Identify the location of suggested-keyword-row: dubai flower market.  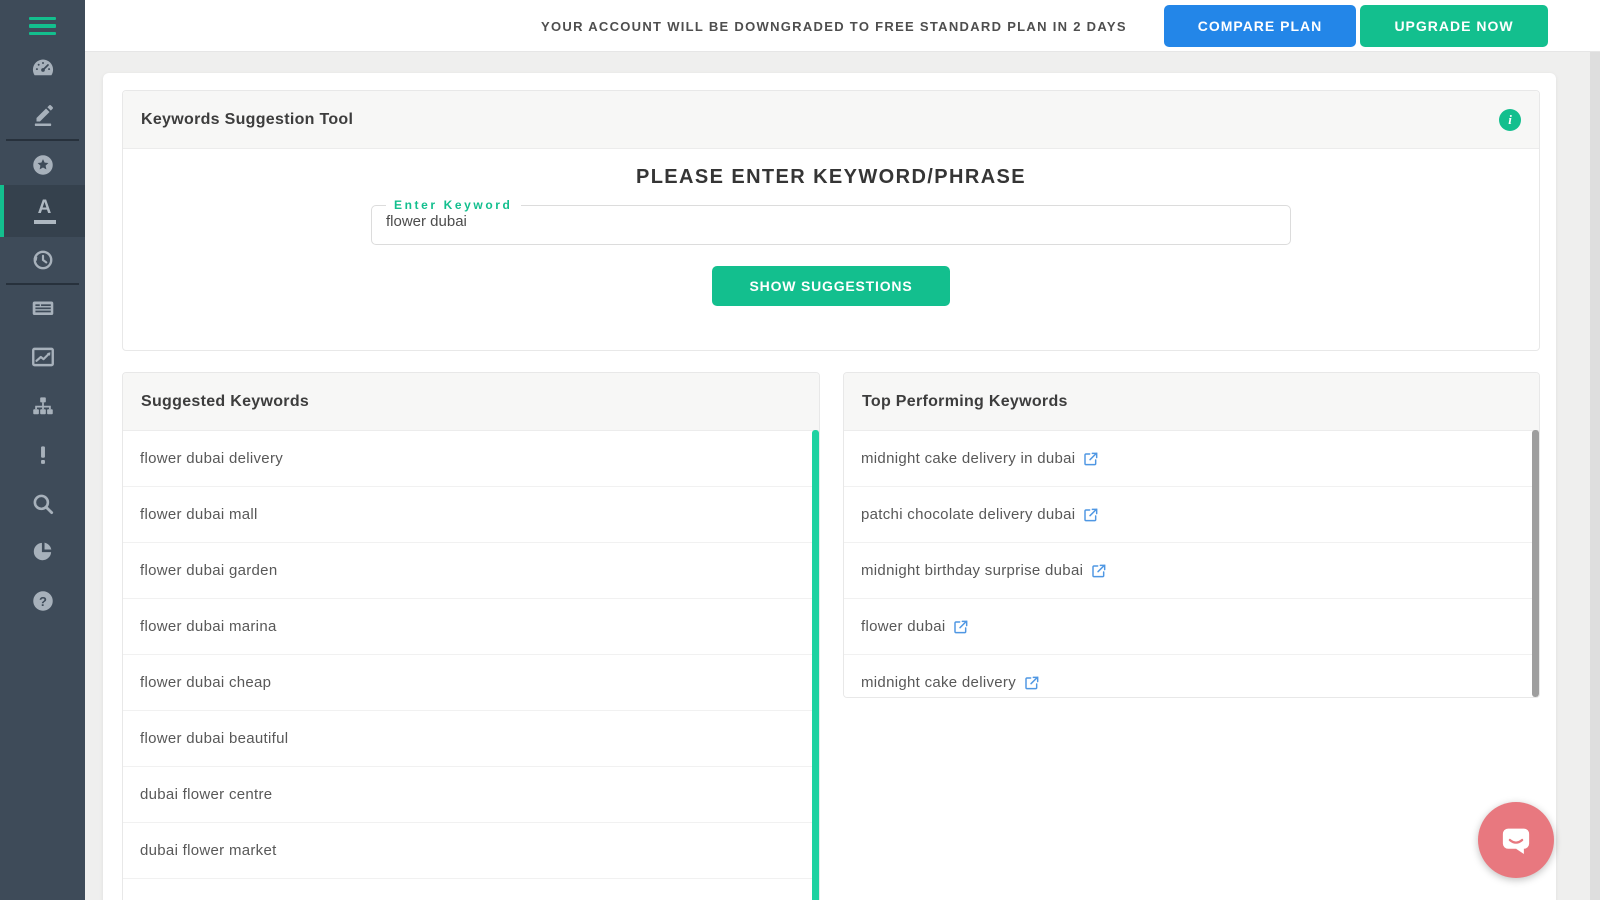
(471, 851).